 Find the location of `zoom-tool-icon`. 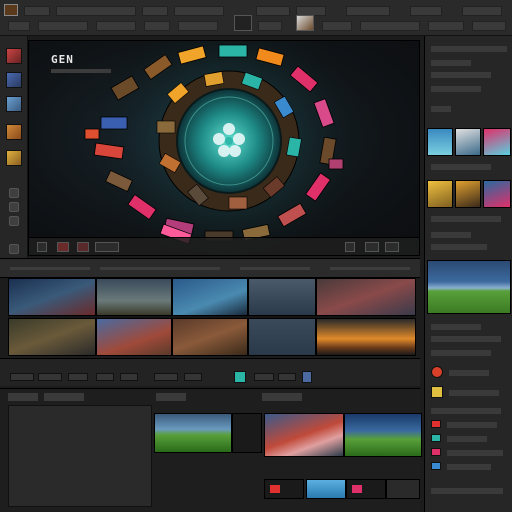

zoom-tool-icon is located at coordinates (14, 221).